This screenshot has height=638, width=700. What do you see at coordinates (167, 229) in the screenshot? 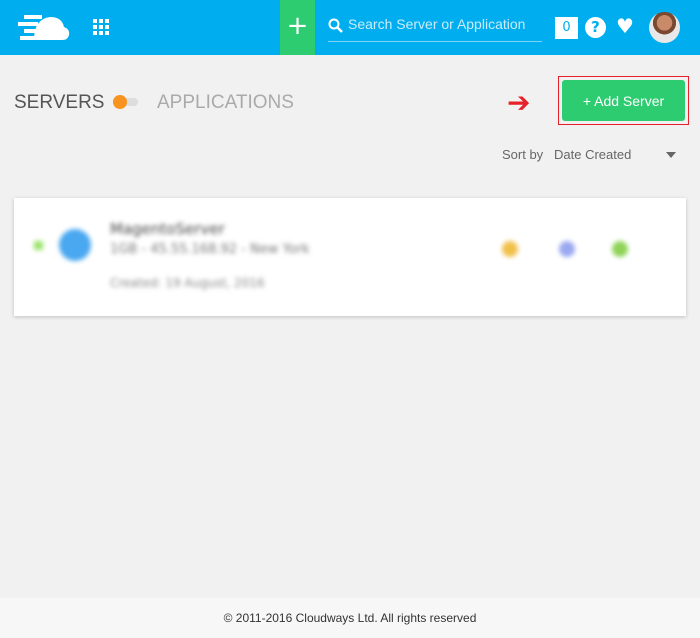
I see `server-name: MagentoServer` at bounding box center [167, 229].